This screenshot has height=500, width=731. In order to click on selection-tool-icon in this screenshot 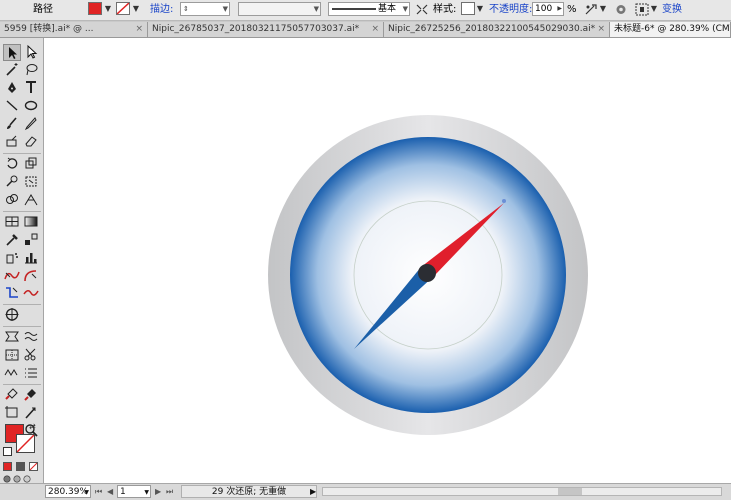, I will do `click(12, 52)`.